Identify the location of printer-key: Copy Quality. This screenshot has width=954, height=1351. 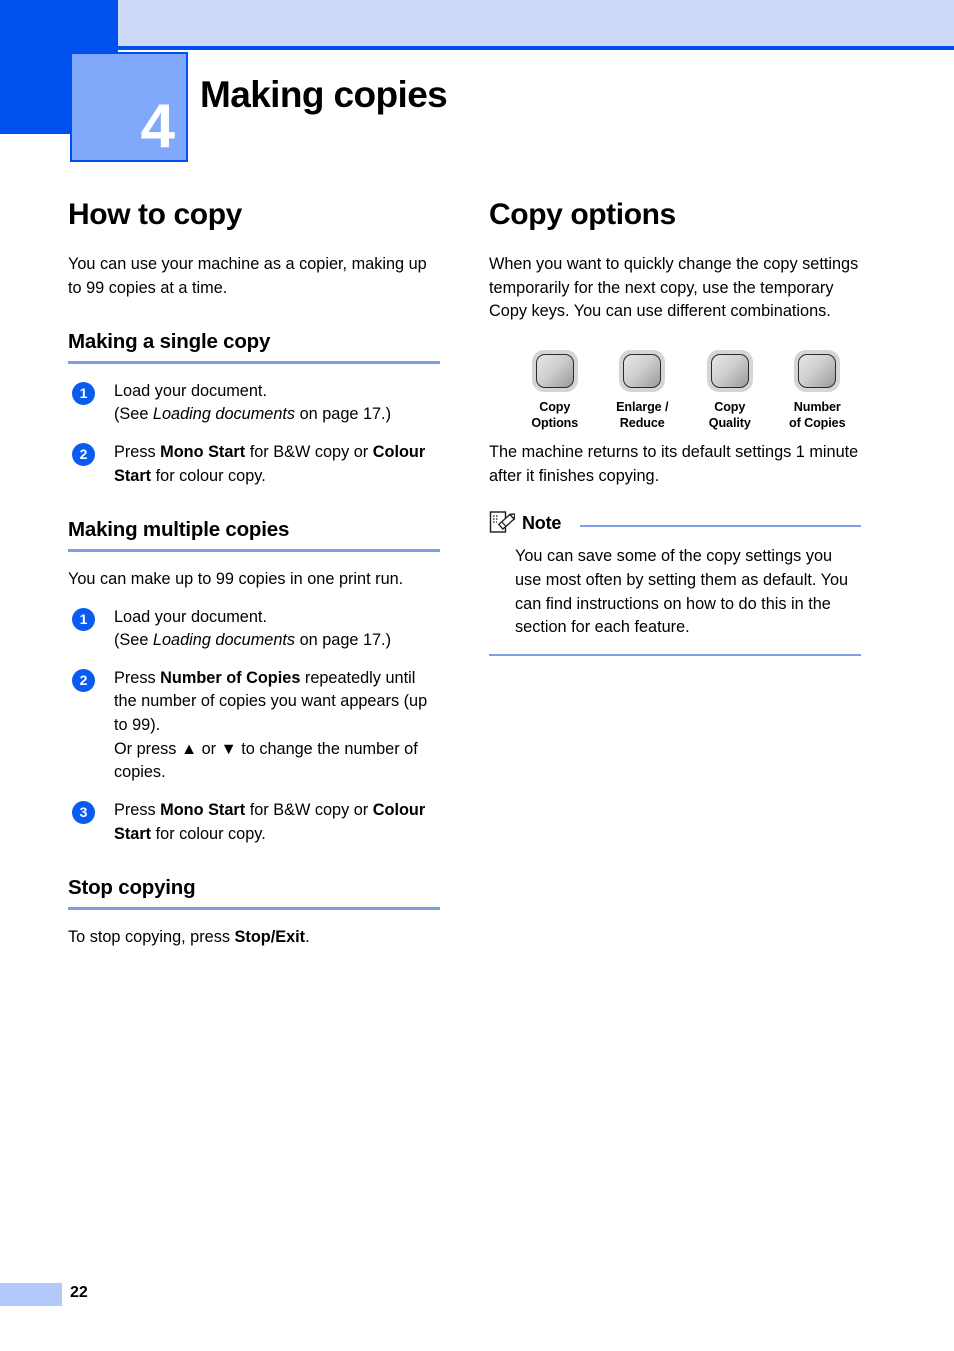
(730, 390).